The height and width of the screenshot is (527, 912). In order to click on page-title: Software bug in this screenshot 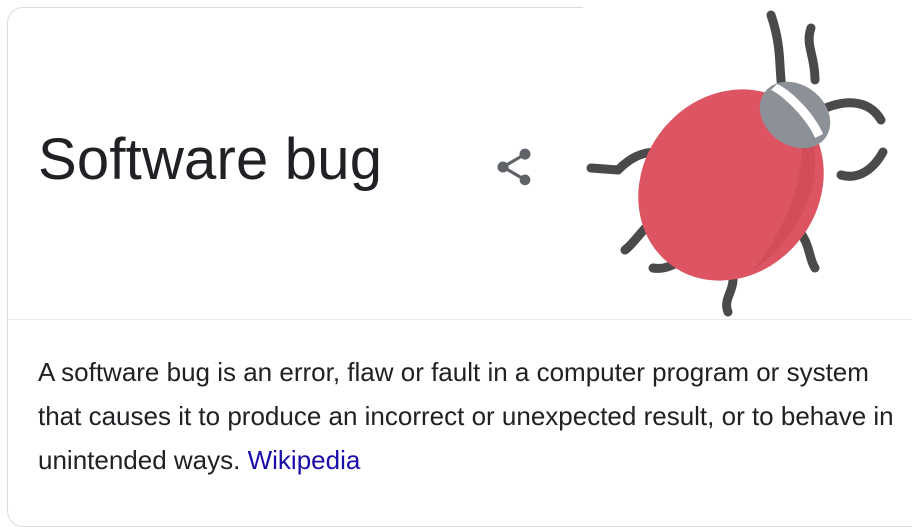, I will do `click(210, 159)`.